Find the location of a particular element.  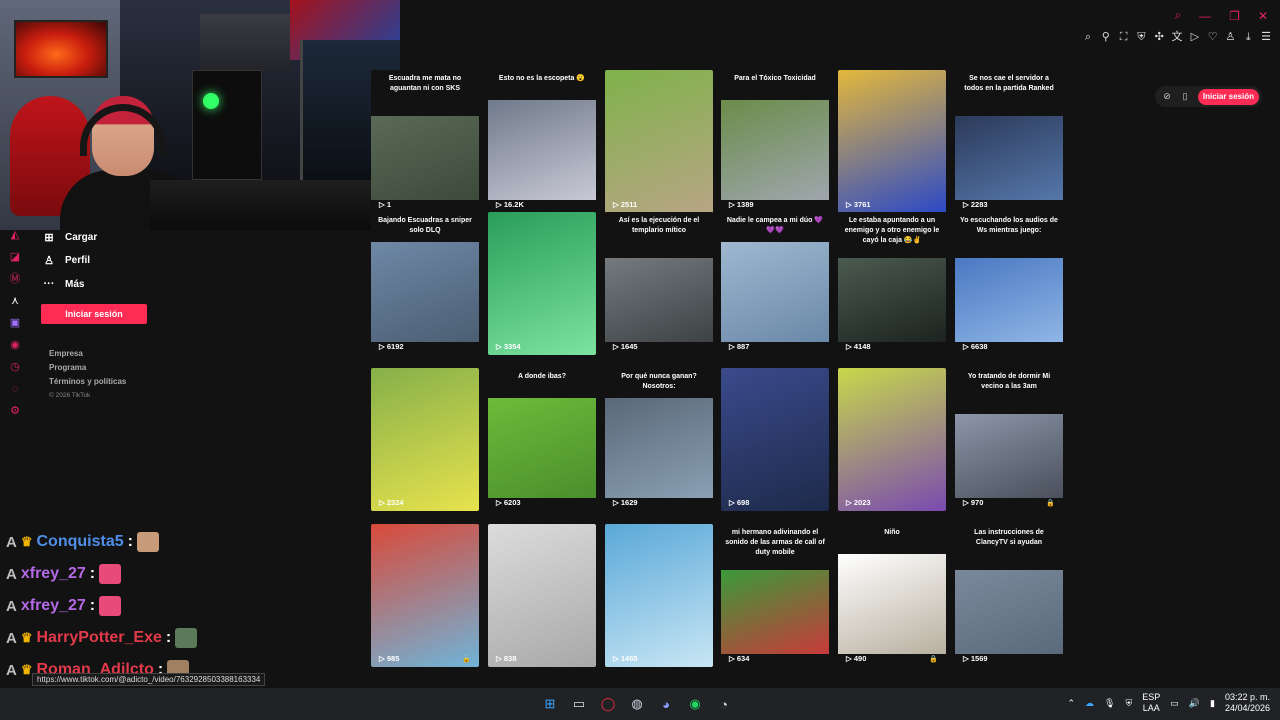

video-card: Para el Tóxico Toxicidad ▷ 1389 is located at coordinates (775, 141).